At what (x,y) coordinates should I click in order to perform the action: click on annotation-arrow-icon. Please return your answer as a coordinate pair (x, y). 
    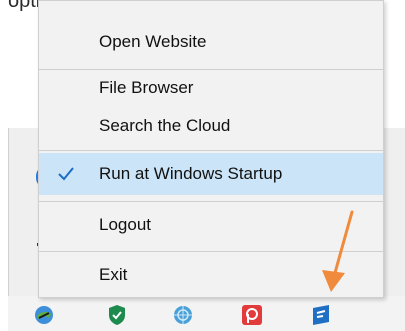
    Looking at the image, I should click on (338, 251).